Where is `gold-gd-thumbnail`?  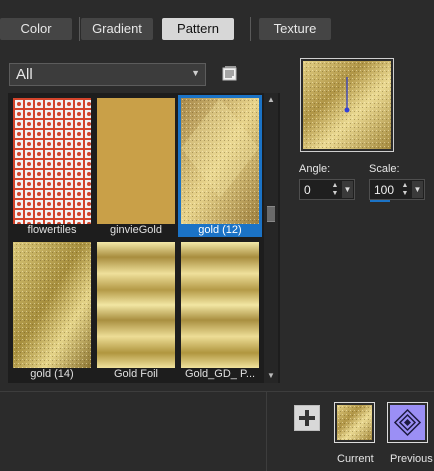
gold-gd-thumbnail is located at coordinates (220, 305).